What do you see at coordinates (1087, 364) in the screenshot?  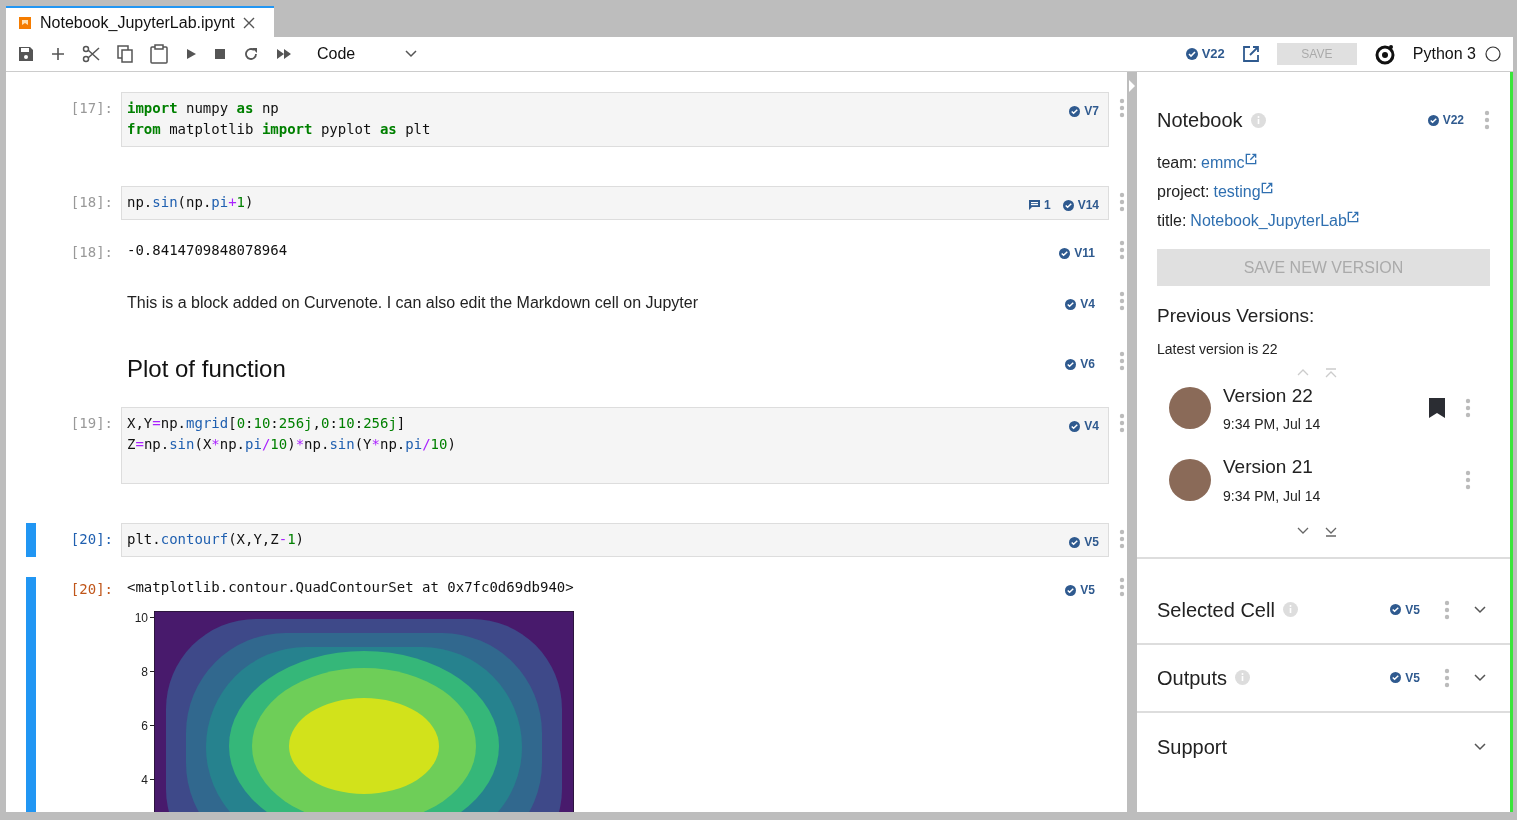 I see `version-label: V6` at bounding box center [1087, 364].